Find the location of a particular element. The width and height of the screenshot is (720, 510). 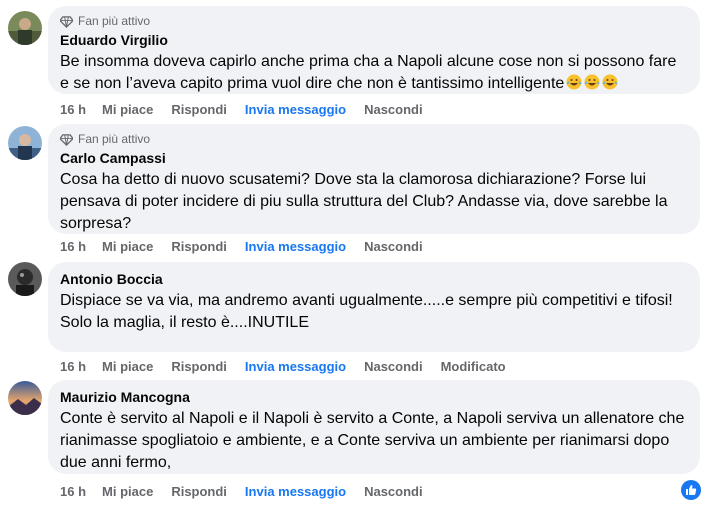

comment-author: Eduardo Virgilio is located at coordinates (374, 40).